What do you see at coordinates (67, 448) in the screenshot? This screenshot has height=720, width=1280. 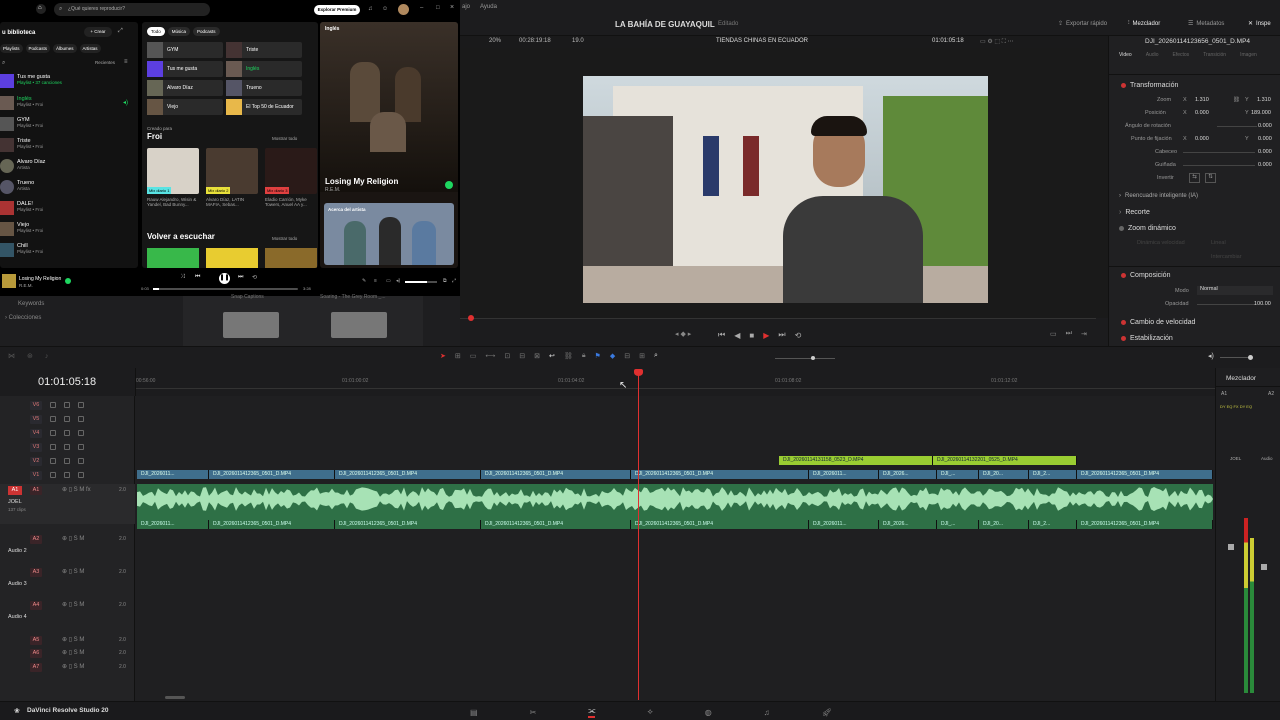 I see `track-header-v3: V3` at bounding box center [67, 448].